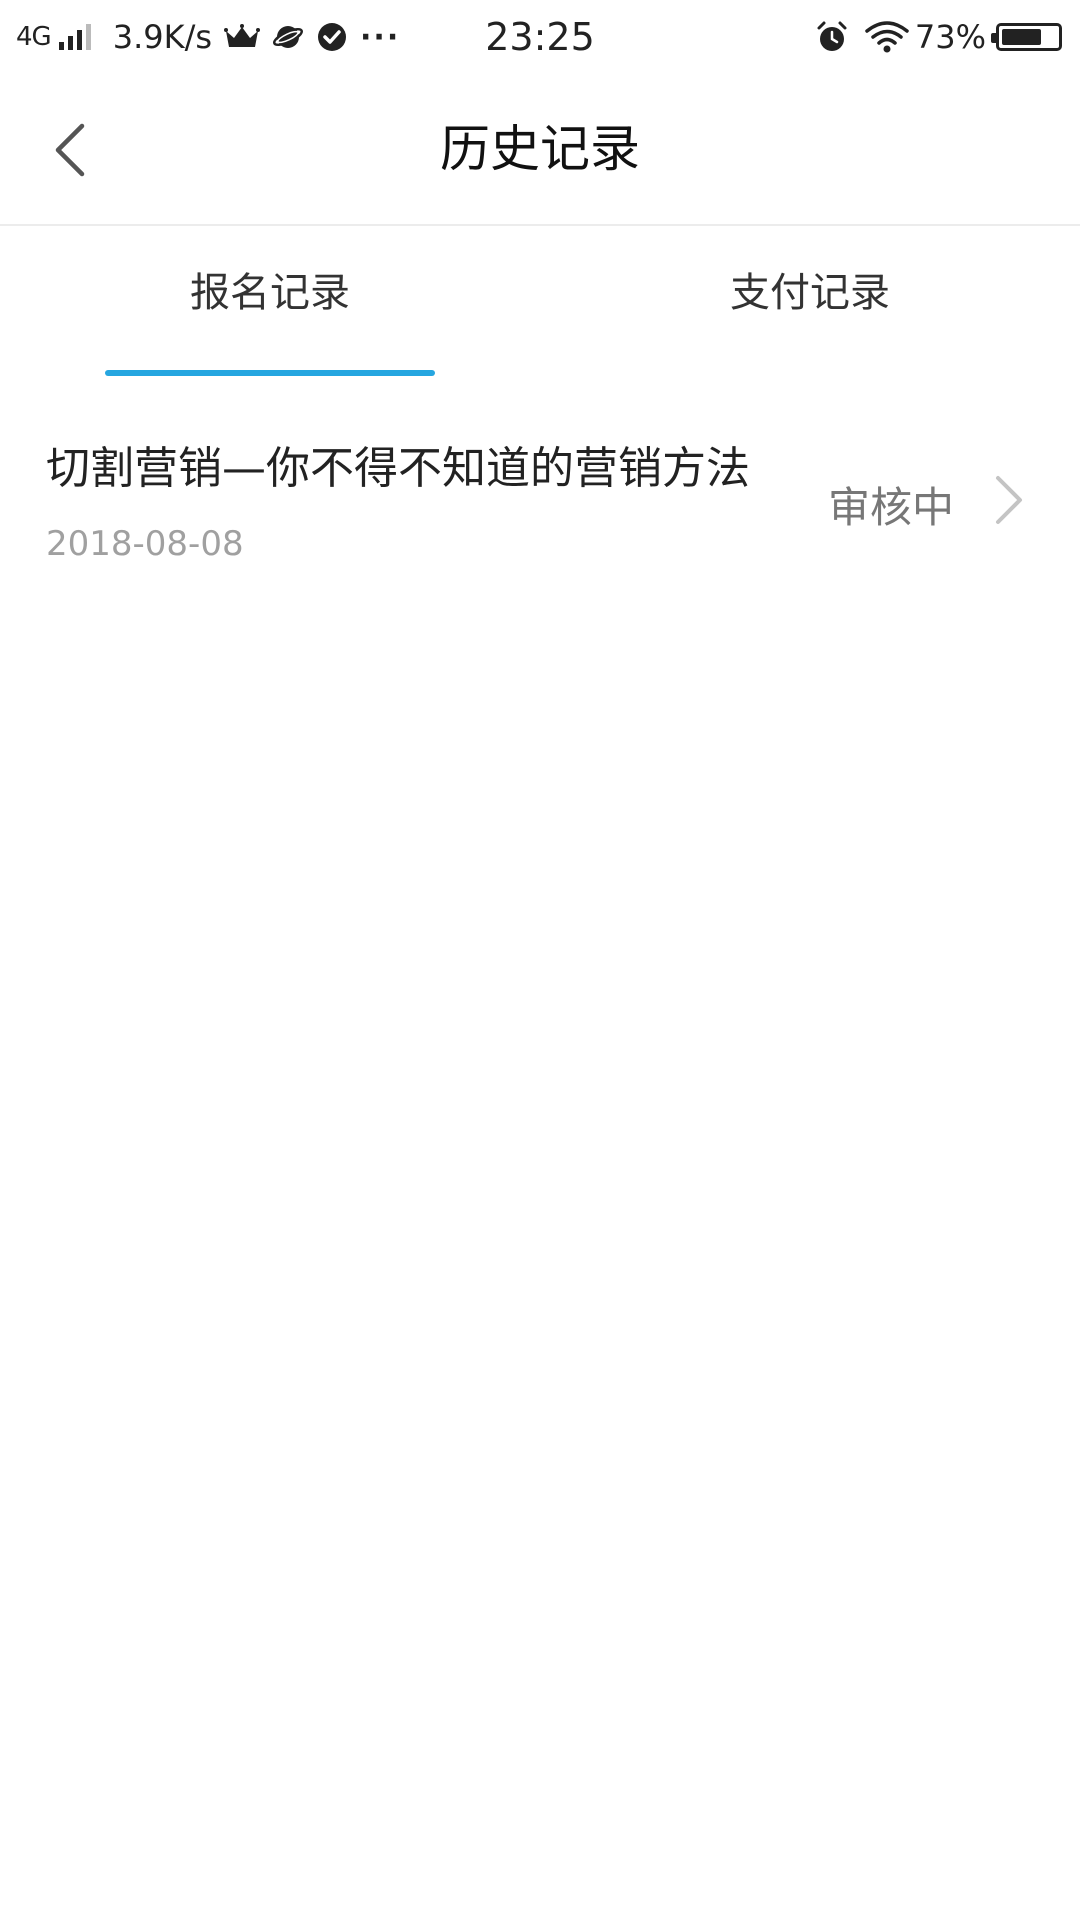 The width and height of the screenshot is (1080, 1920). I want to click on record-title: 切割营销—你不得不知道的营销方法, so click(398, 468).